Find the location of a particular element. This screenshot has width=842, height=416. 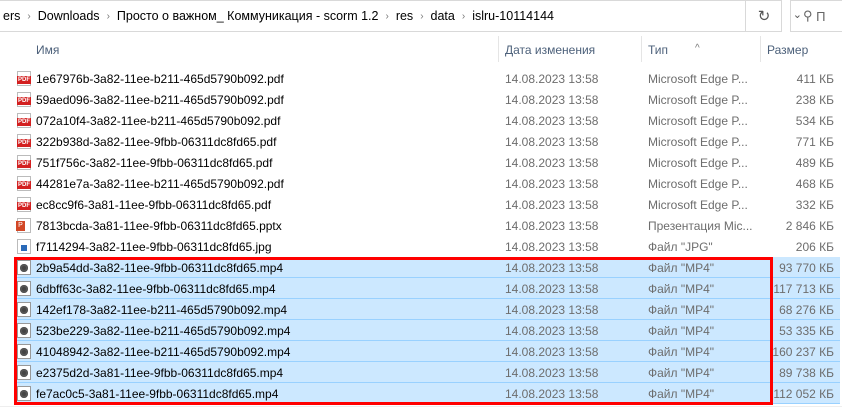

file-type: Файл "JPG" is located at coordinates (680, 247).